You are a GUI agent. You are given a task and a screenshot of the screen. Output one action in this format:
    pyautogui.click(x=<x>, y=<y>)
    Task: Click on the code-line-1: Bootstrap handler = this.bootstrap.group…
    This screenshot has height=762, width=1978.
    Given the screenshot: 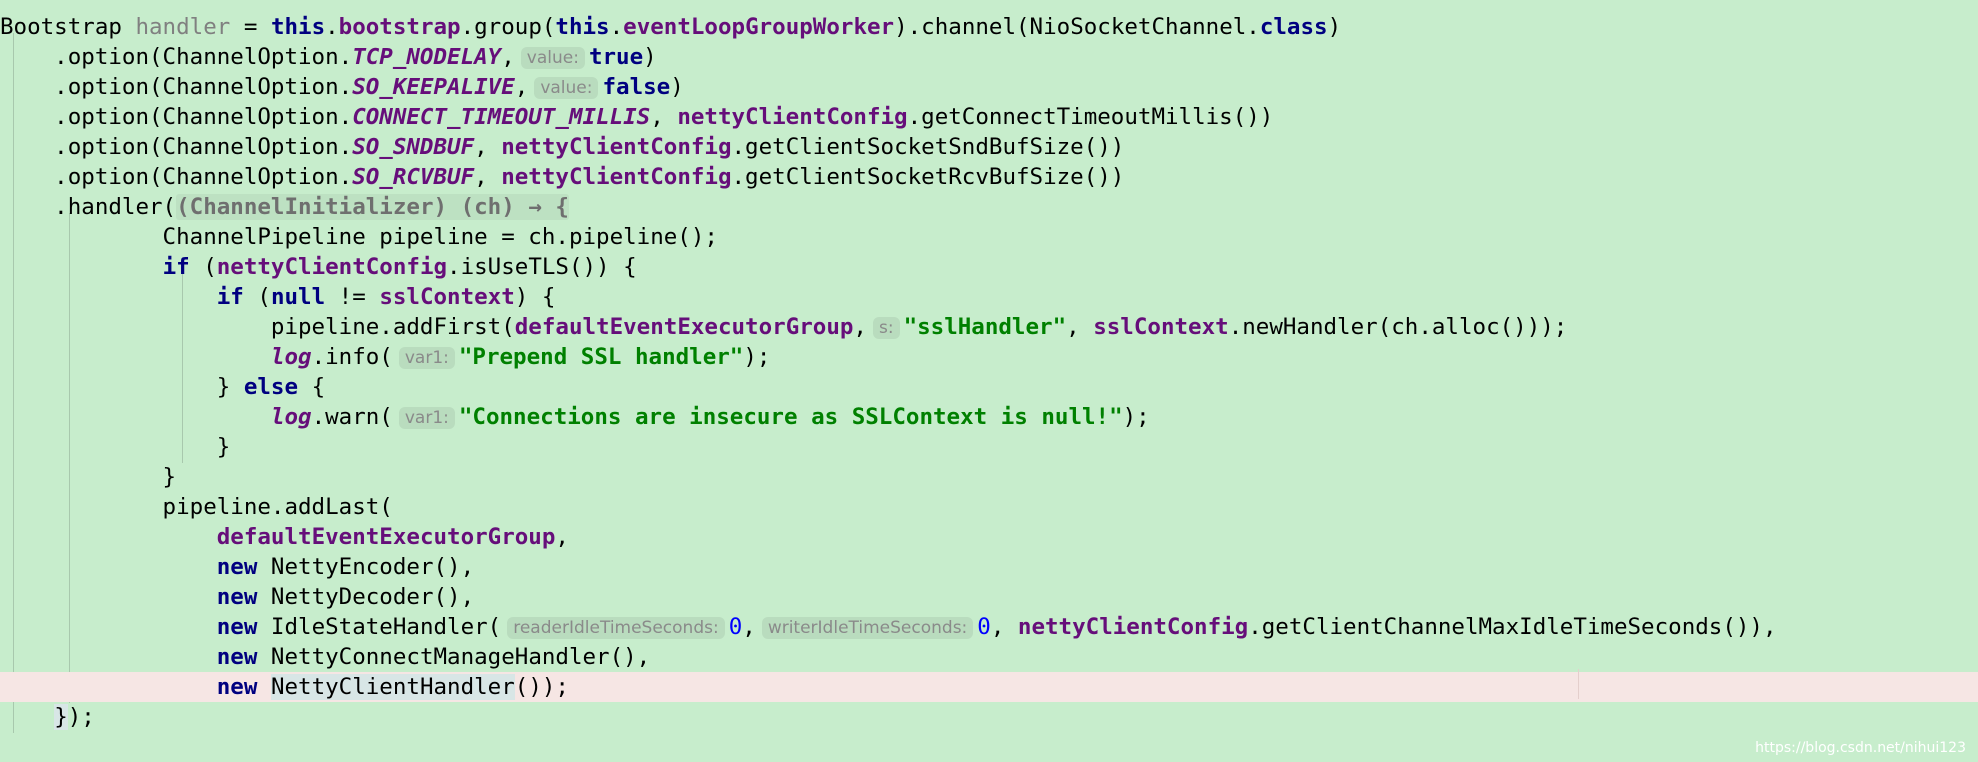 What is the action you would take?
    pyautogui.click(x=989, y=27)
    